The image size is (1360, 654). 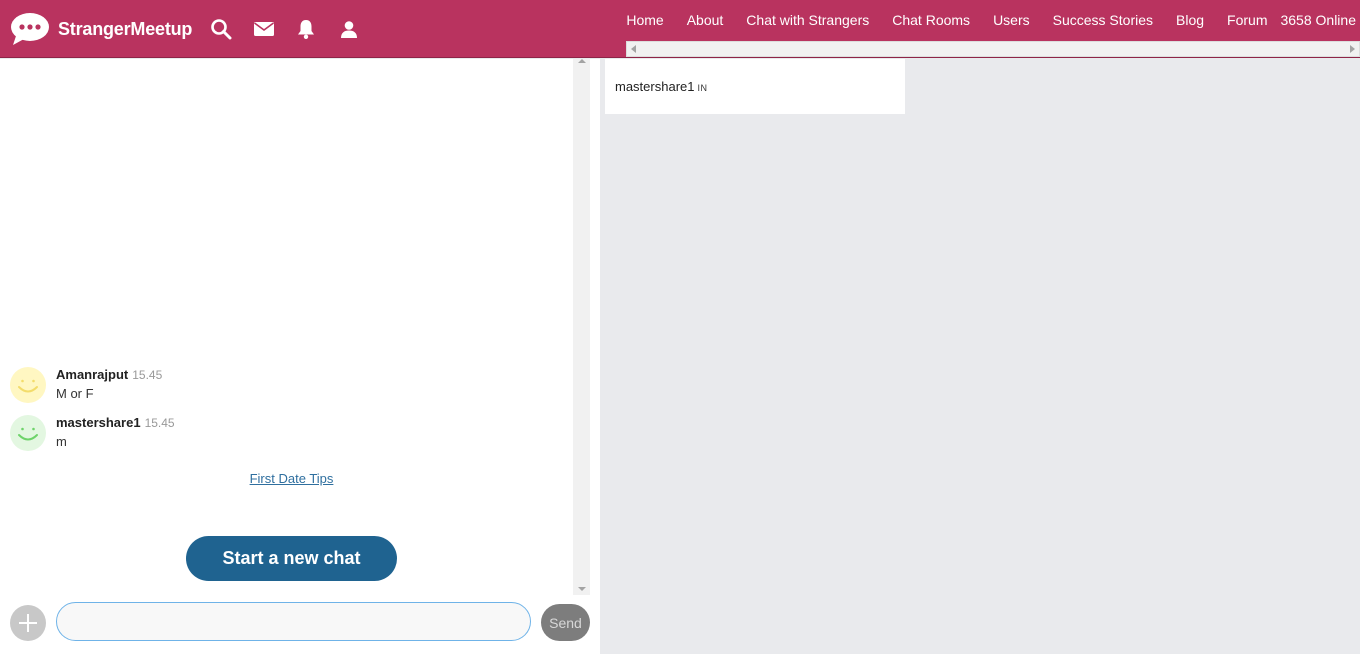 I want to click on online-count: 3658 Online, so click(x=1318, y=20).